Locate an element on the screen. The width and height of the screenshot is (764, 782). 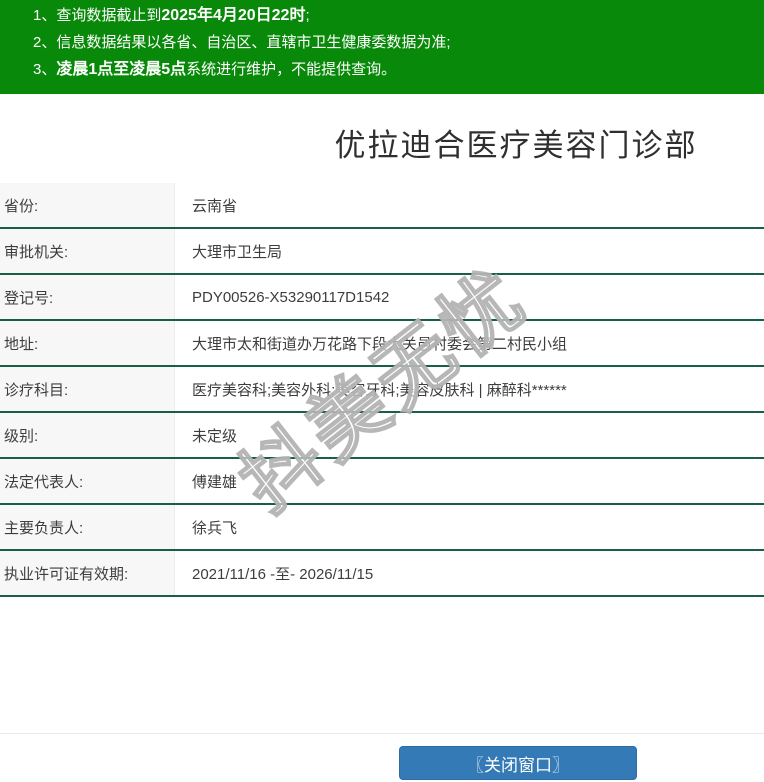
table-row-license-validity: 执业许可证有效期: 2021/11/16 -至- 2026/11/15 is located at coordinates (382, 574).